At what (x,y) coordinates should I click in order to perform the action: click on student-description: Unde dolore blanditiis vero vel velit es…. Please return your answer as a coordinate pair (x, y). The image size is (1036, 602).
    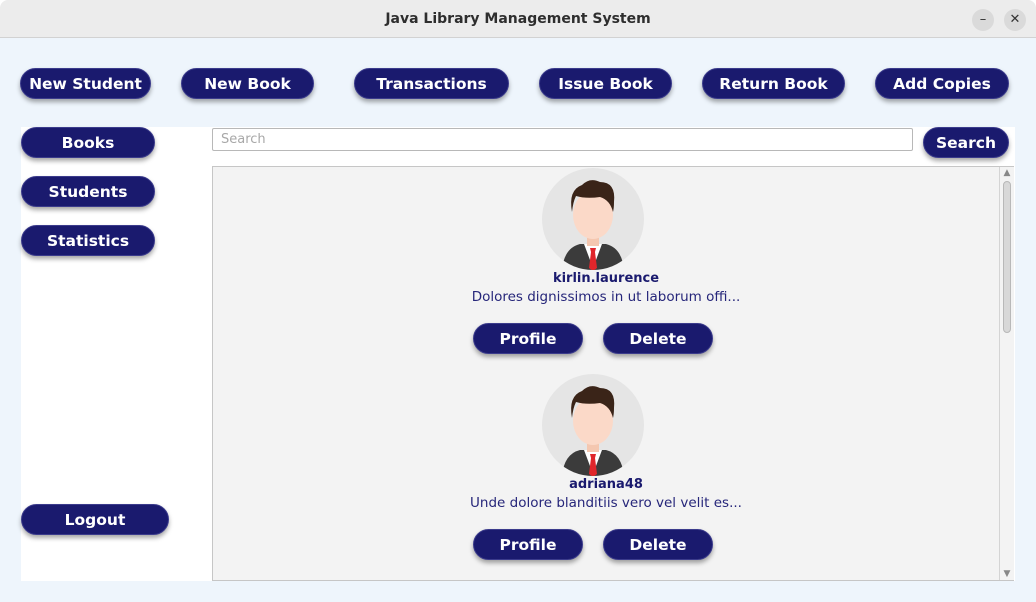
    Looking at the image, I should click on (606, 503).